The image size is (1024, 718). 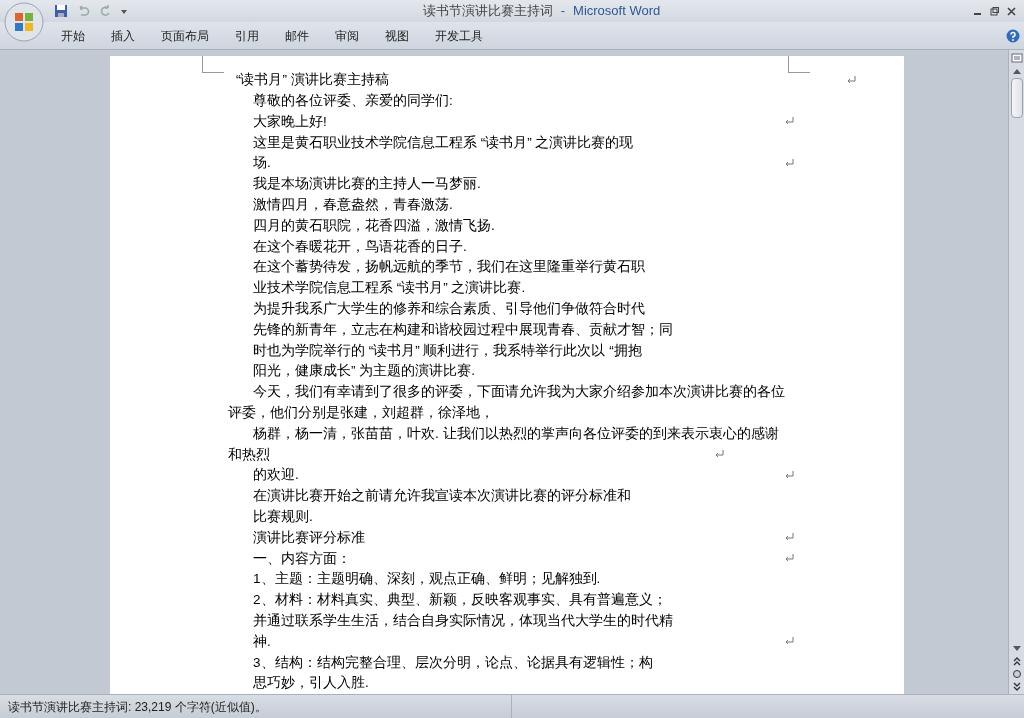 What do you see at coordinates (124, 11) in the screenshot?
I see `dropdown-icon` at bounding box center [124, 11].